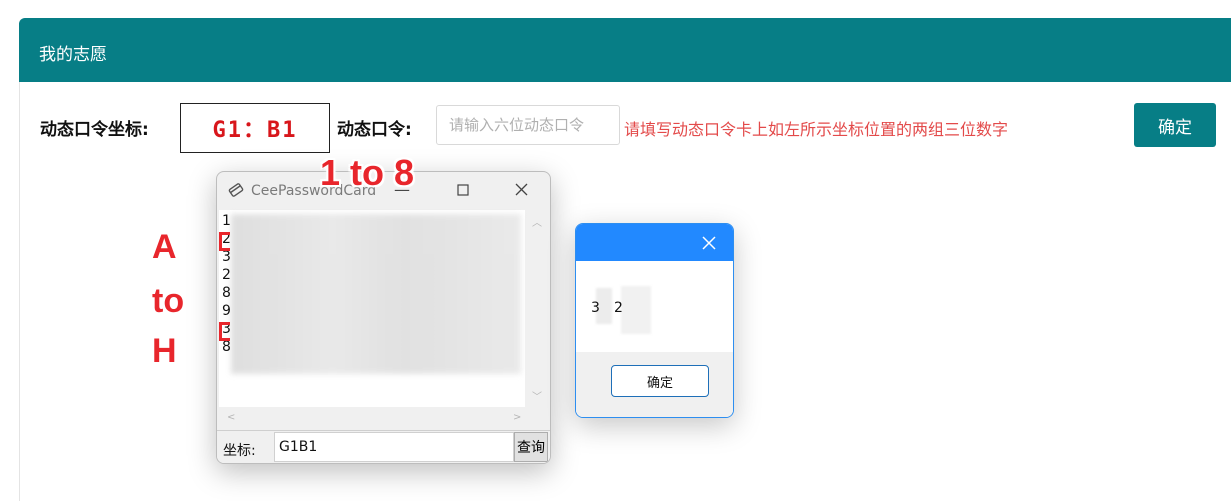  What do you see at coordinates (816, 129) in the screenshot?
I see `hint-text: 请填写动态口令卡上如左所示坐标位置的两组三位数字` at bounding box center [816, 129].